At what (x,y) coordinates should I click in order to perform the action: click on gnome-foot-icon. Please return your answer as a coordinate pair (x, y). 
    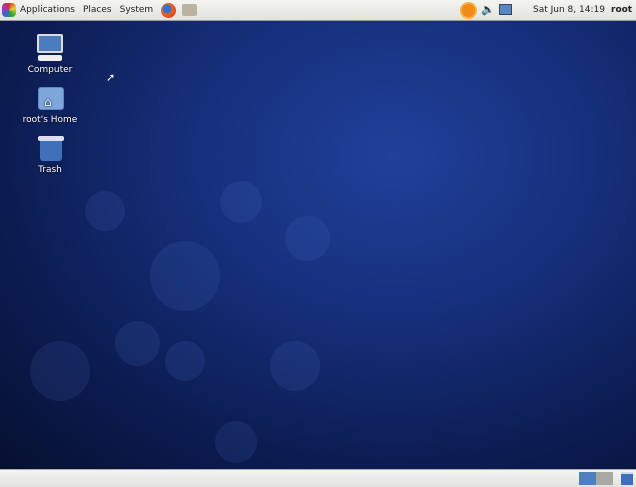
    Looking at the image, I should click on (9, 10).